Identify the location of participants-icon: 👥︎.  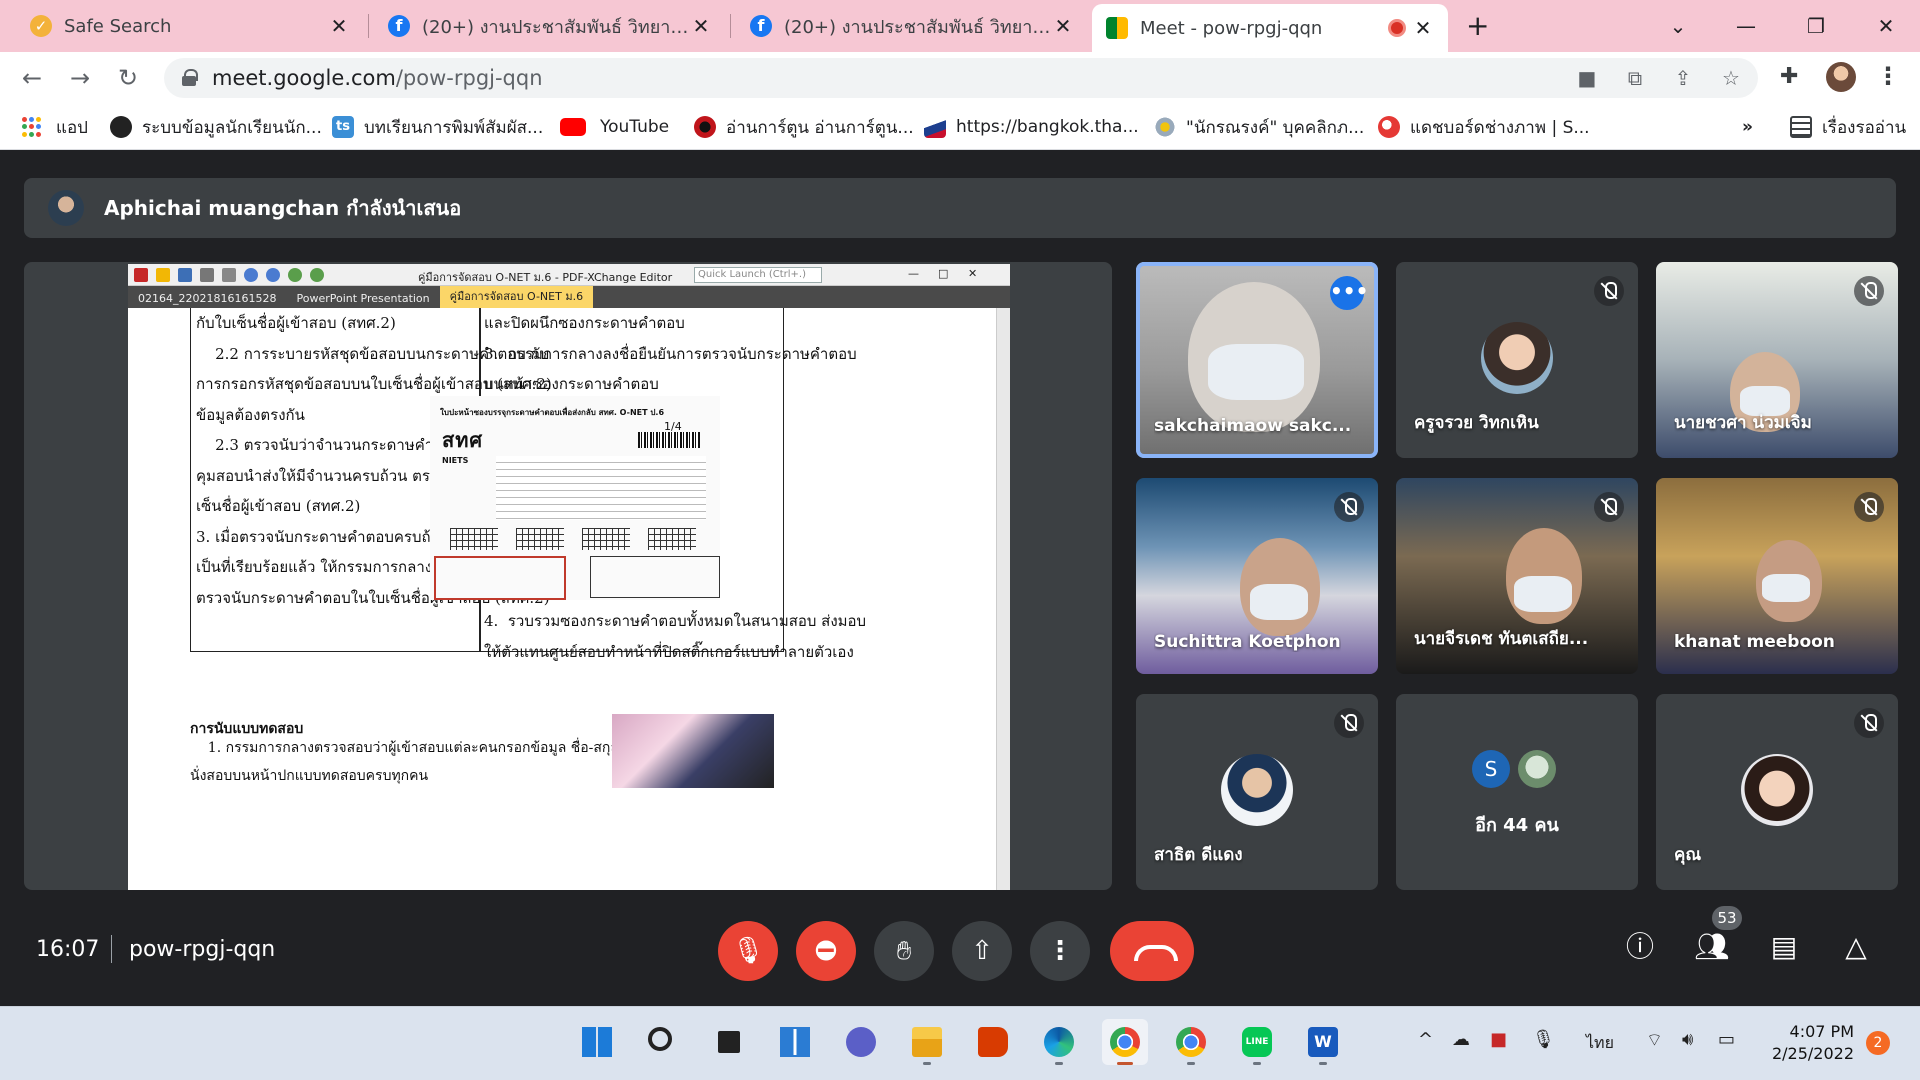
(1712, 947).